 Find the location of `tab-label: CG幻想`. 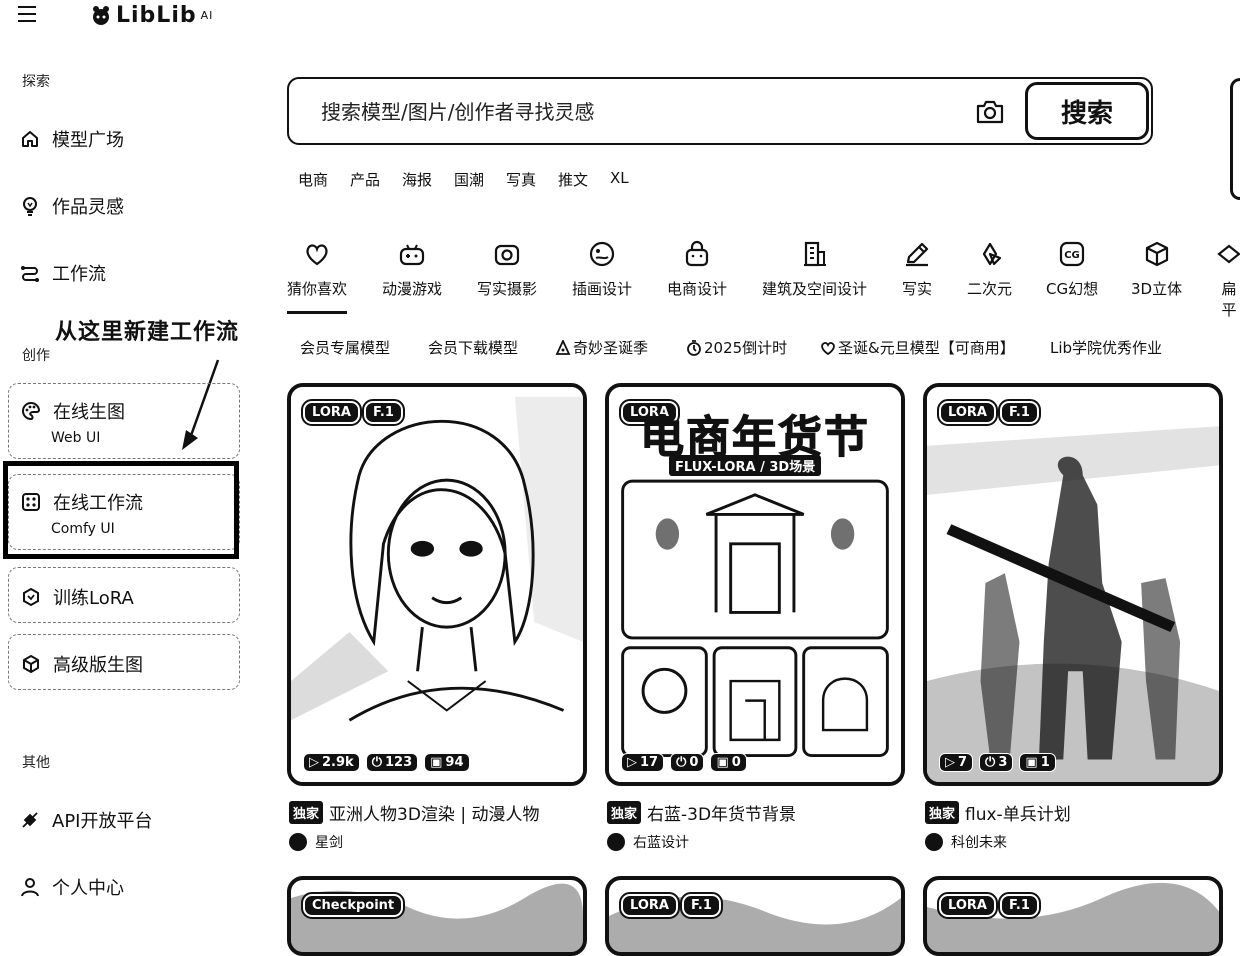

tab-label: CG幻想 is located at coordinates (1072, 289).